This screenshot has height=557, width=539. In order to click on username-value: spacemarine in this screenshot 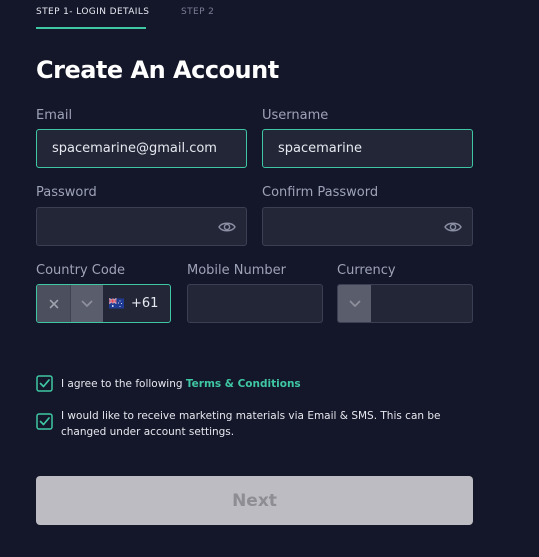, I will do `click(320, 148)`.